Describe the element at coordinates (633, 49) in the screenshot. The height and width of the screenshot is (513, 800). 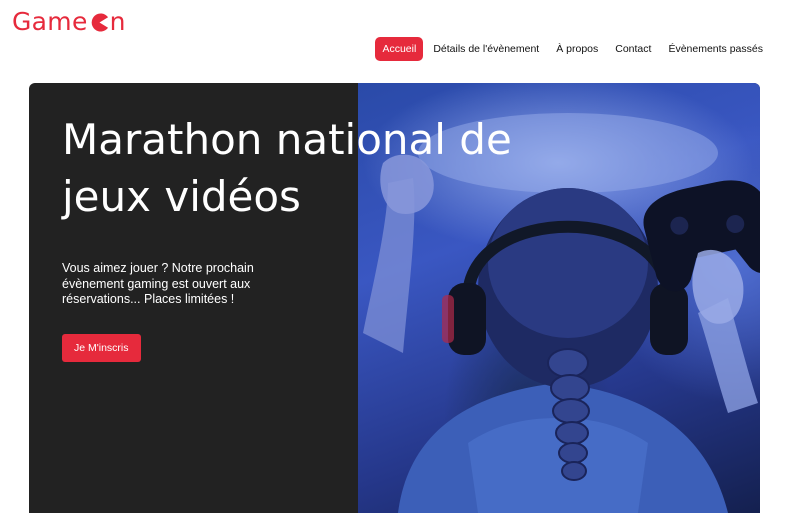
I see `nav-item-contact: Contact` at that location.